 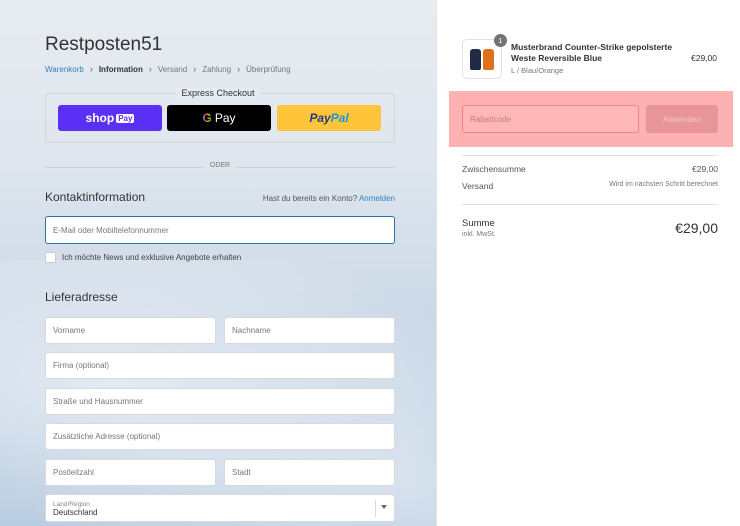 I want to click on first-name-field: Vorname, so click(x=130, y=330).